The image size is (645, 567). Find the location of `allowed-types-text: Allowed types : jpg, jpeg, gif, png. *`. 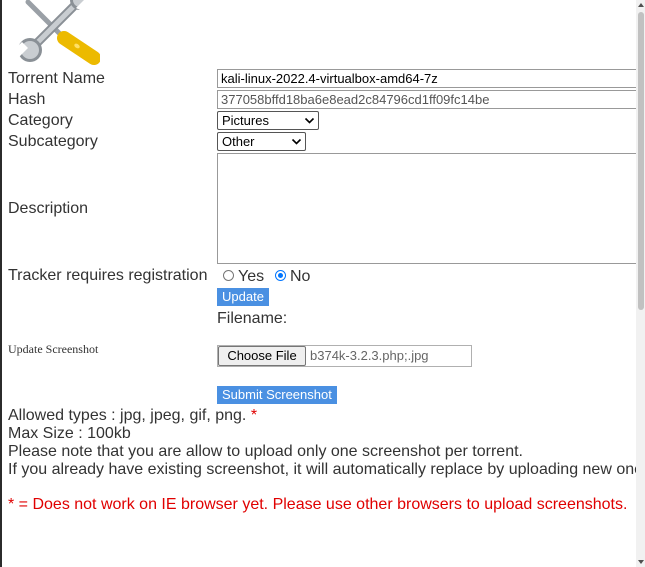

allowed-types-text: Allowed types : jpg, jpeg, gif, png. * is located at coordinates (132, 416).